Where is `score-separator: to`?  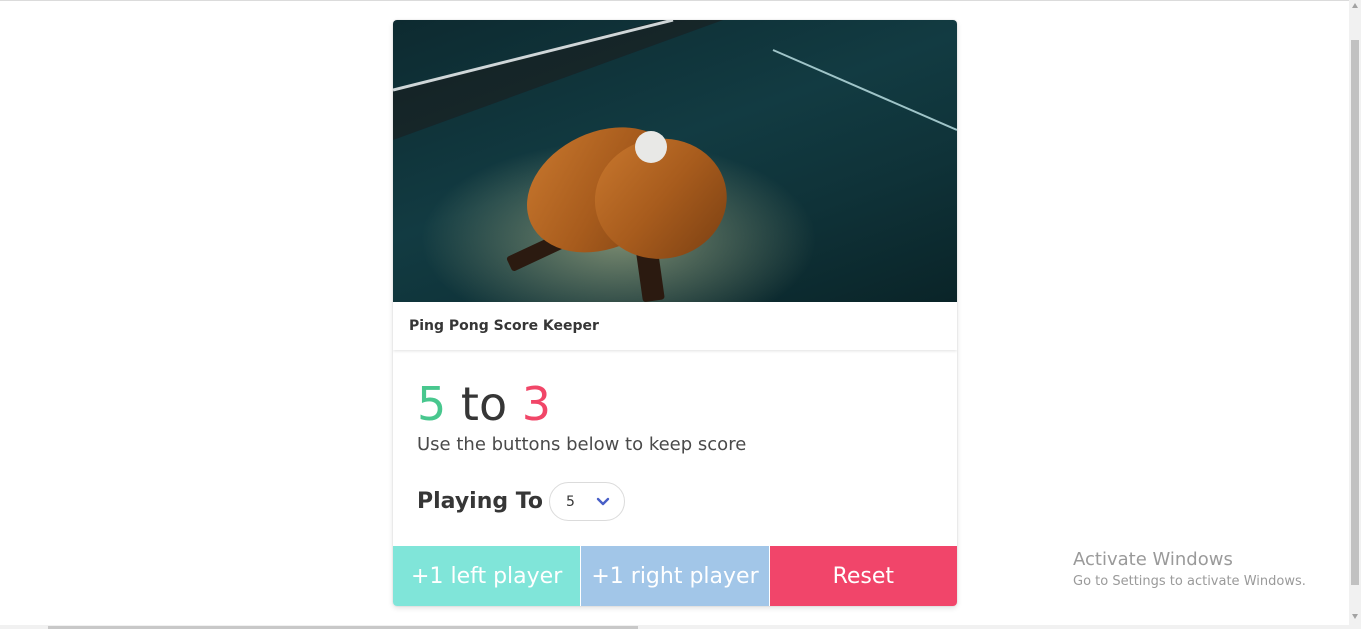 score-separator: to is located at coordinates (484, 404).